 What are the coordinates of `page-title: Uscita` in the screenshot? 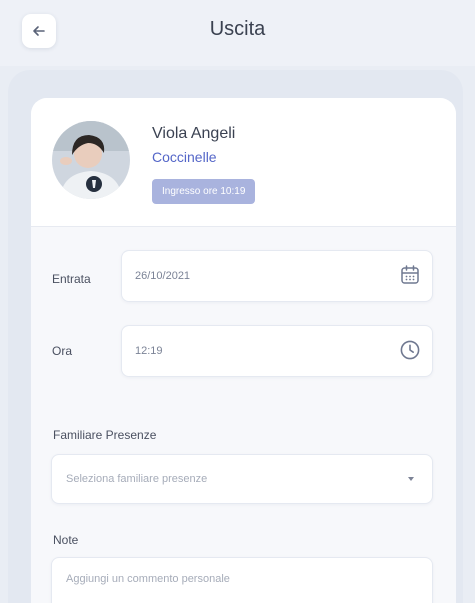 It's located at (237, 29).